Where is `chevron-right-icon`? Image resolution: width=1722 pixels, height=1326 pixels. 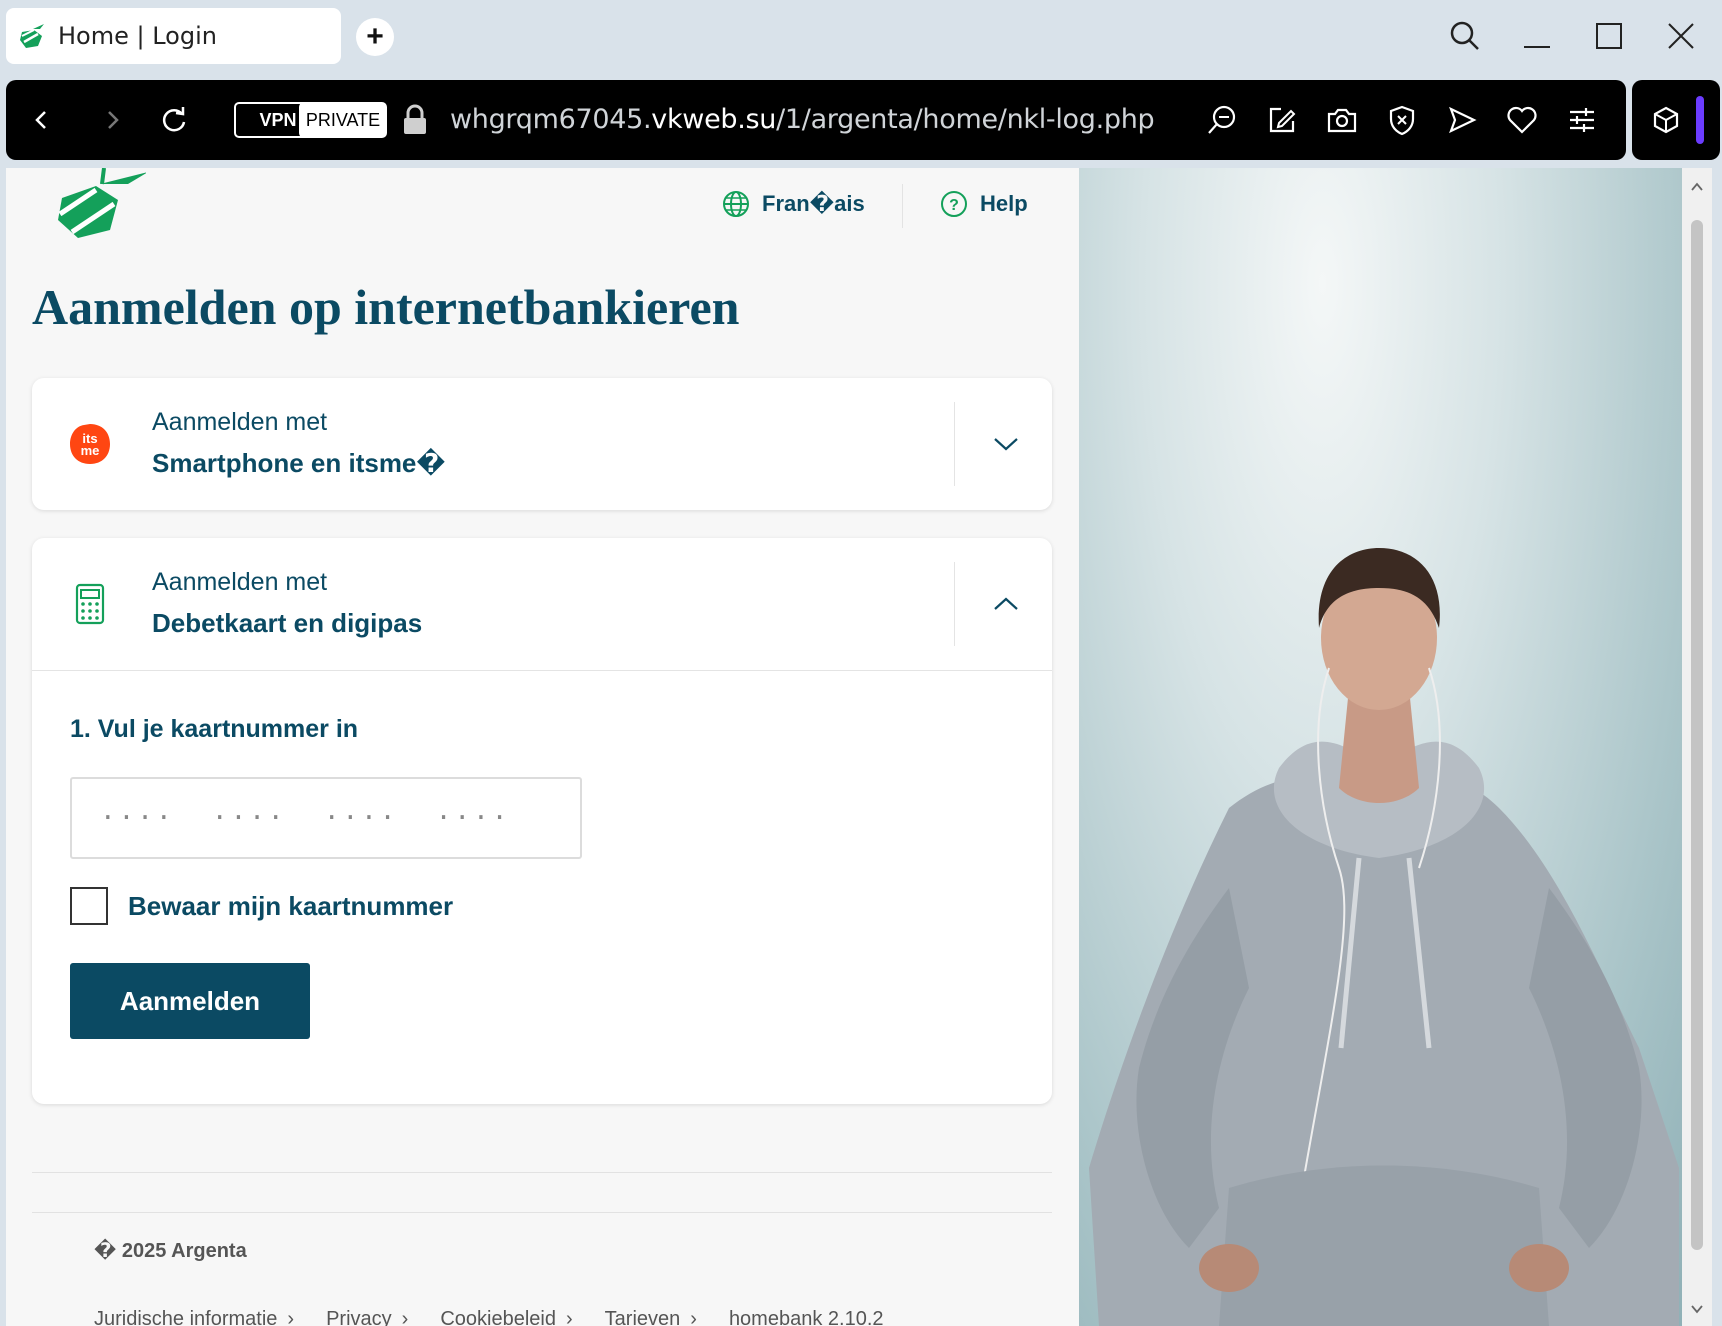
chevron-right-icon is located at coordinates (113, 120).